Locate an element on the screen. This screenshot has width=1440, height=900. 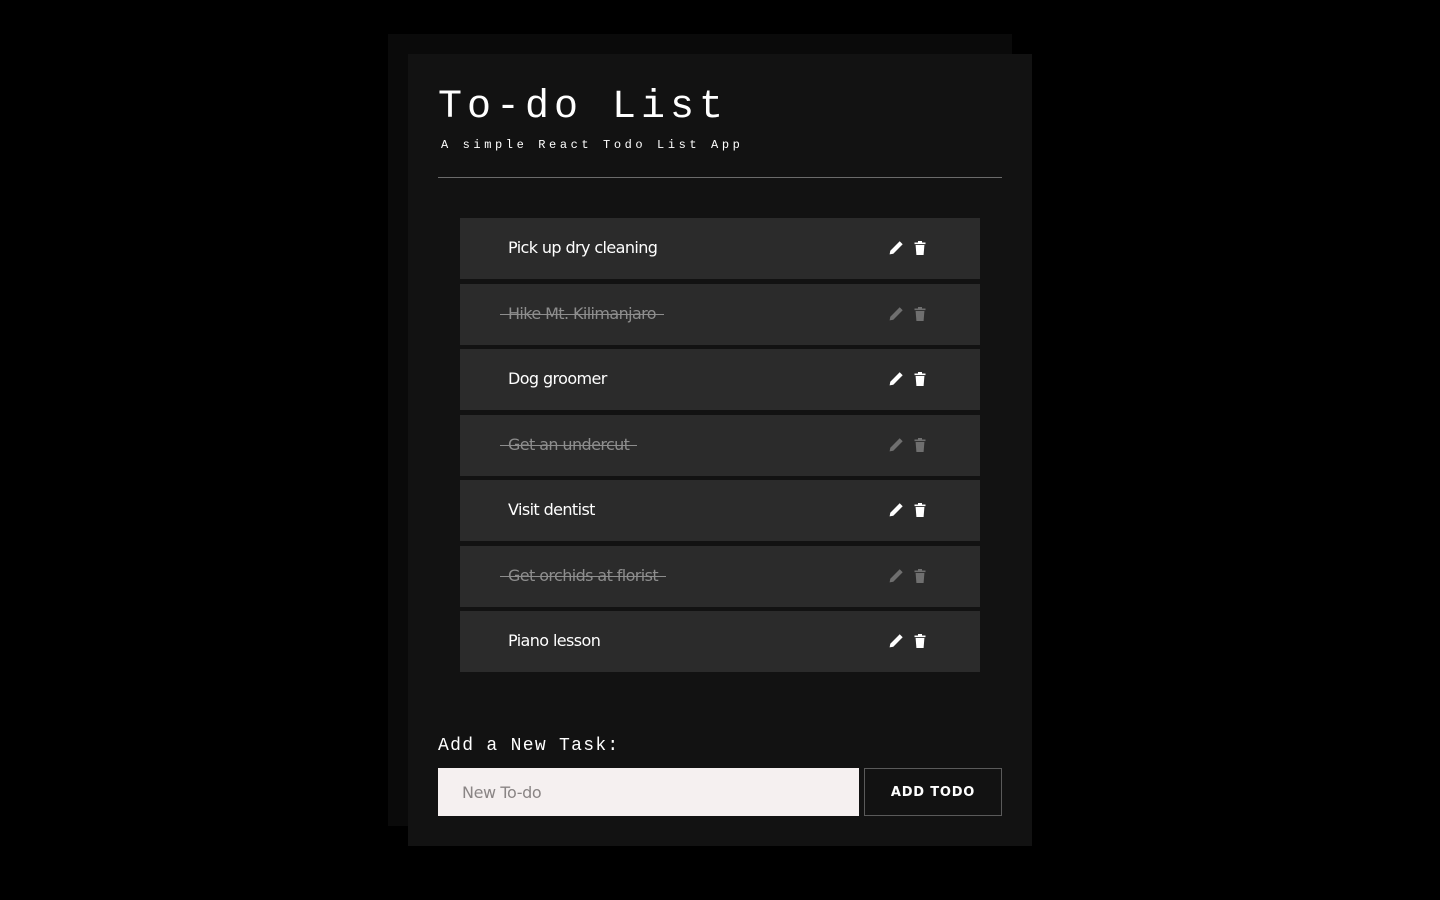
todo-item: Piano lesson is located at coordinates (720, 641).